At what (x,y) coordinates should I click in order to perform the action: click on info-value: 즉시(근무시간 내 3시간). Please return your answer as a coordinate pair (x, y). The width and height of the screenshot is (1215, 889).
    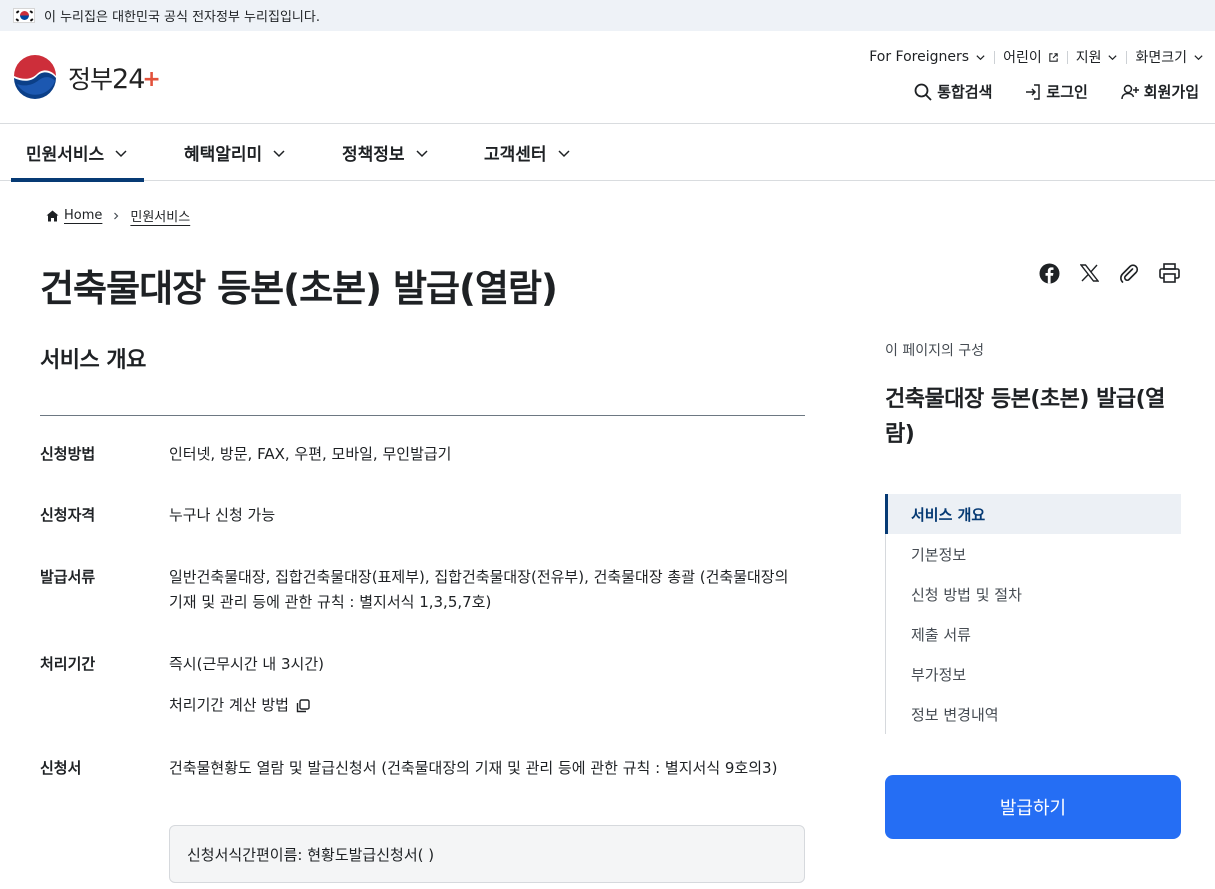
    Looking at the image, I should click on (246, 664).